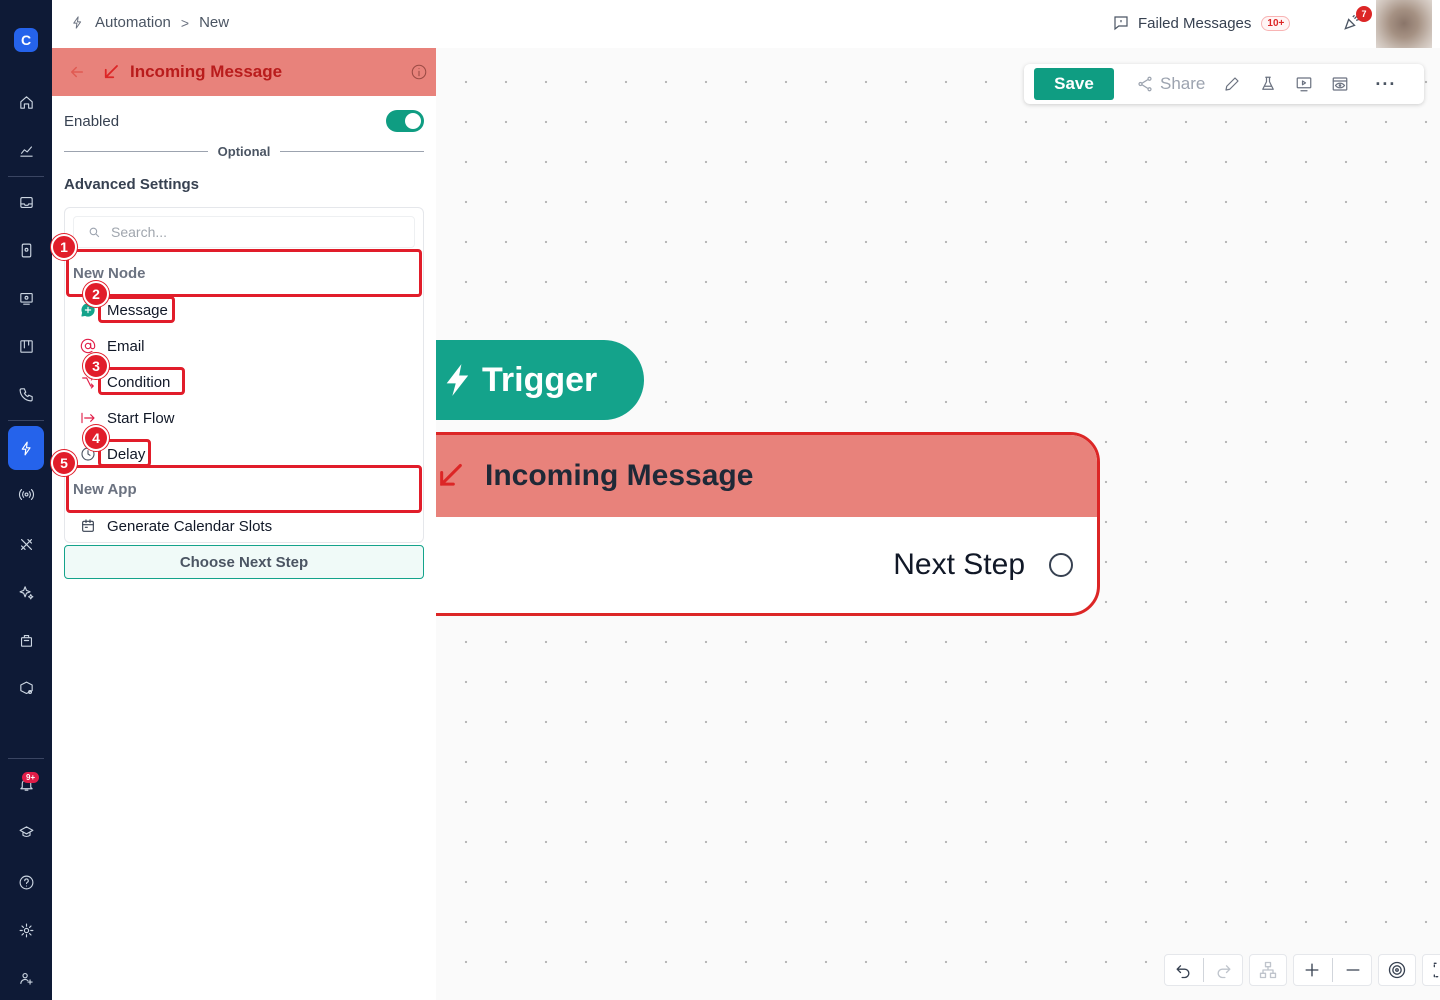 The height and width of the screenshot is (1000, 1440). What do you see at coordinates (766, 565) in the screenshot?
I see `node-body: Next Step` at bounding box center [766, 565].